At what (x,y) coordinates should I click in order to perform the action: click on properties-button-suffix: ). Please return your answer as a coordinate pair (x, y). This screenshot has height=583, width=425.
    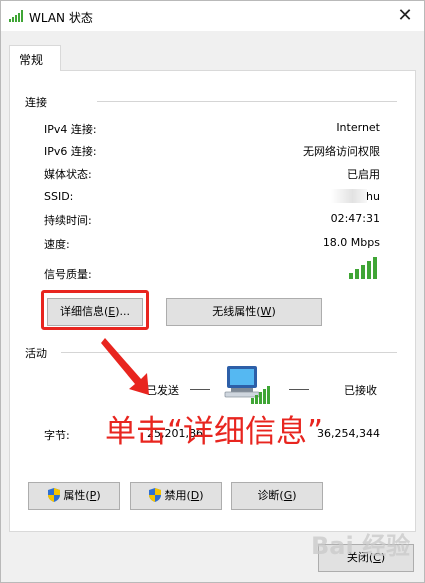
    Looking at the image, I should click on (98, 495).